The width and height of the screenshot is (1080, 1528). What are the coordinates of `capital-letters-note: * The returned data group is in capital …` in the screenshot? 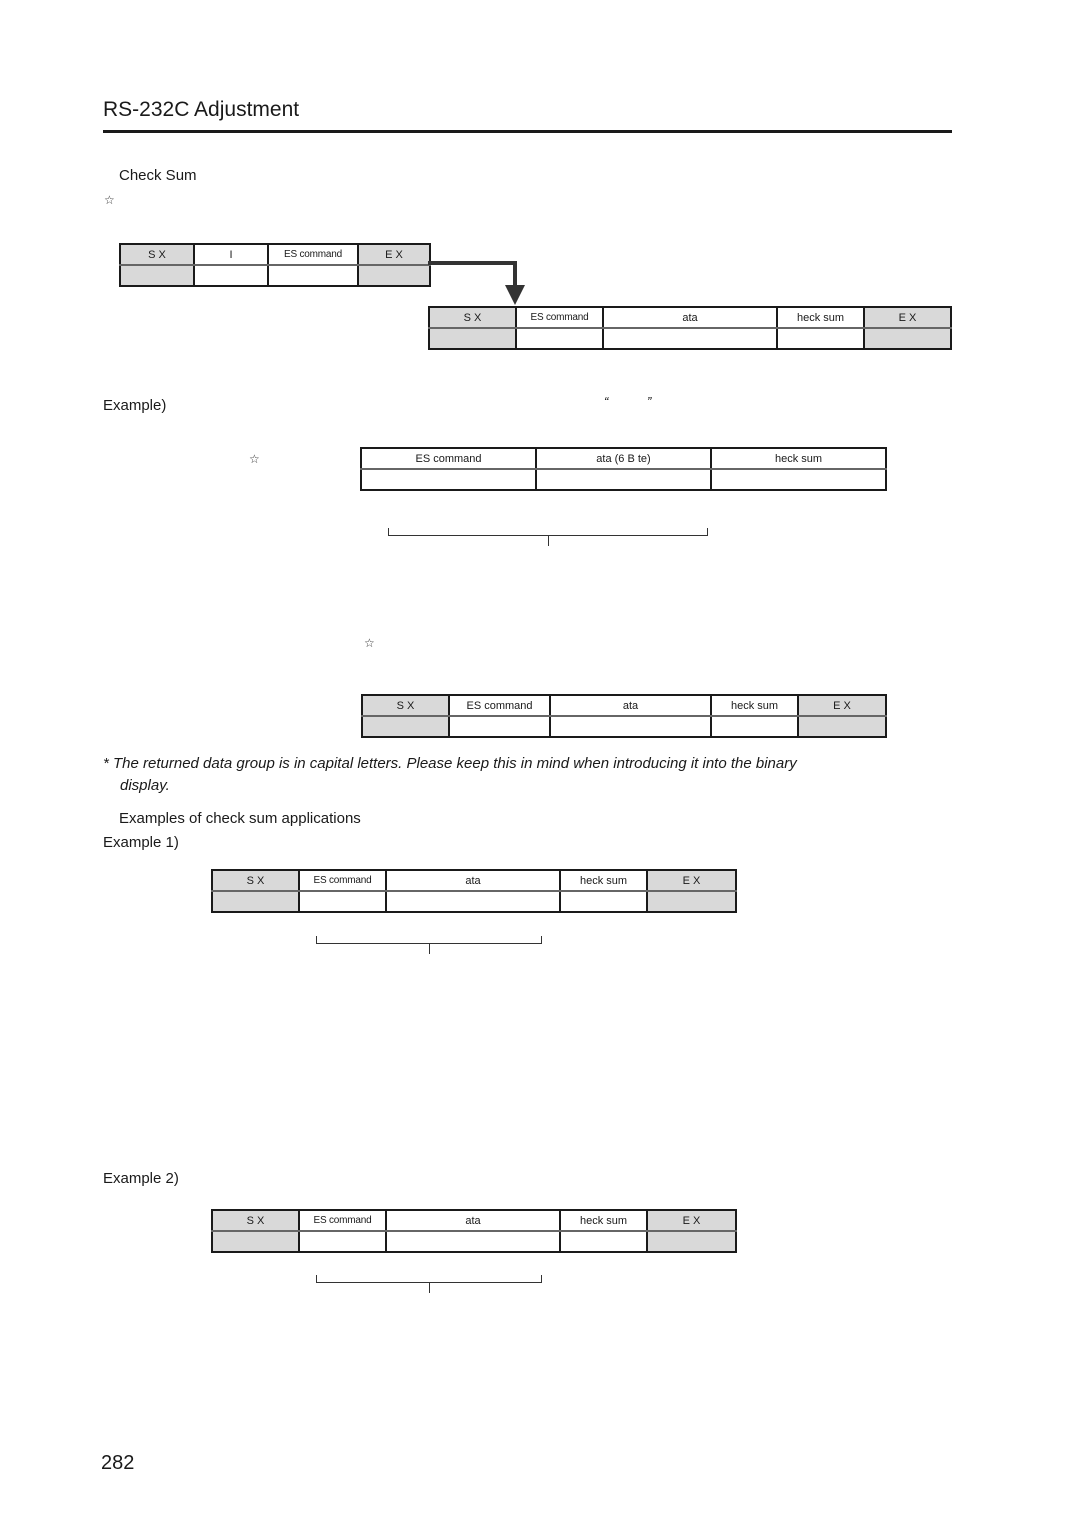 It's located at (498, 775).